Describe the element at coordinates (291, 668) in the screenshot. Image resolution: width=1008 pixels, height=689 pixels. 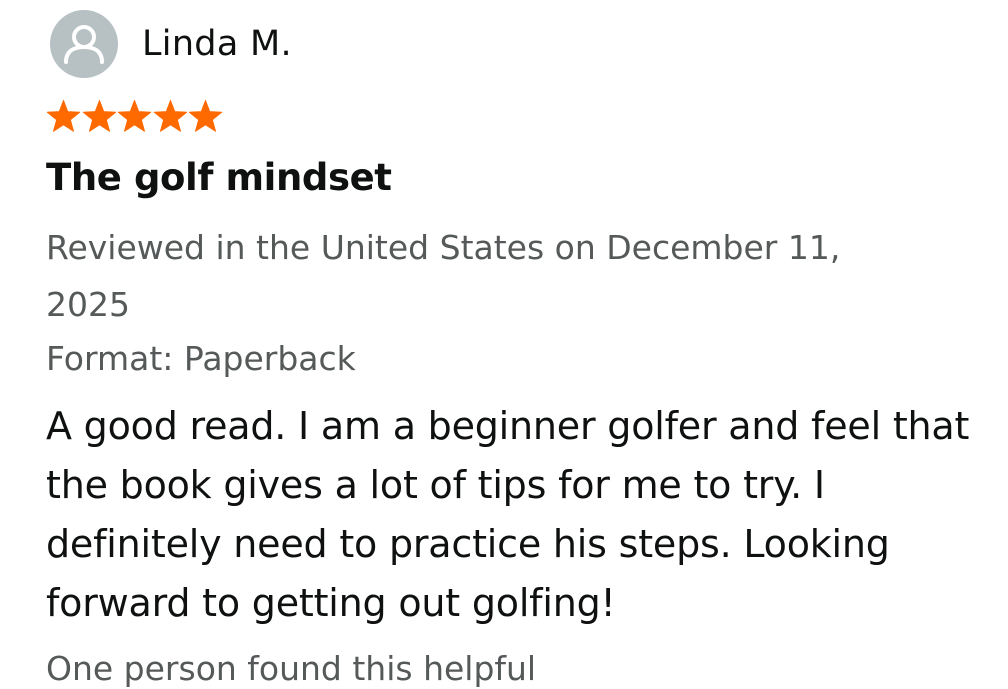
I see `helpful-count: One person found this helpful` at that location.